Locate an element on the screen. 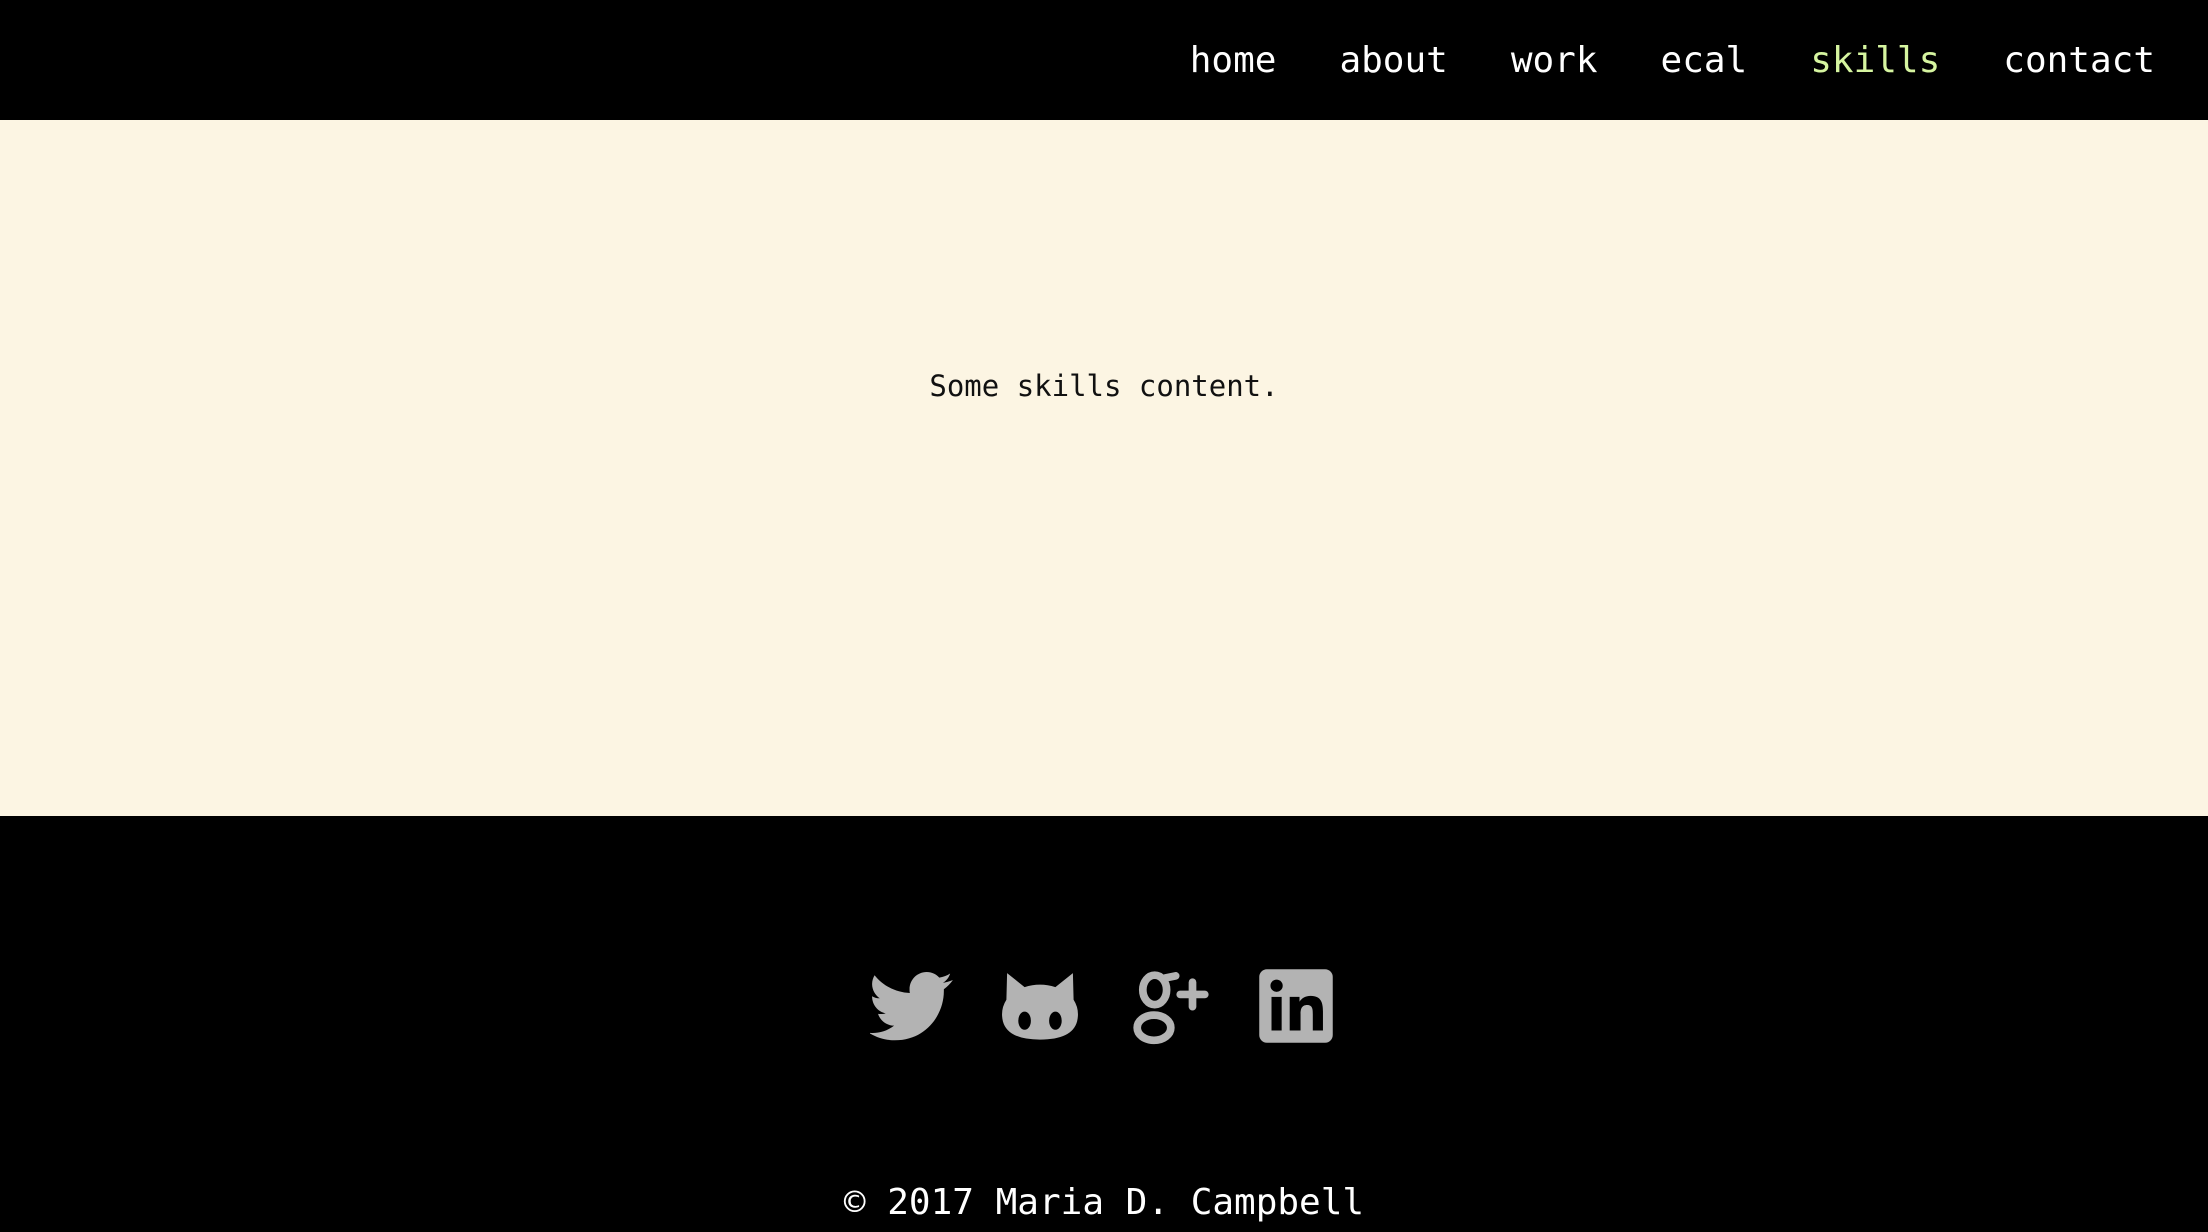 The height and width of the screenshot is (1232, 2208). nav-about-link: about is located at coordinates (1393, 60).